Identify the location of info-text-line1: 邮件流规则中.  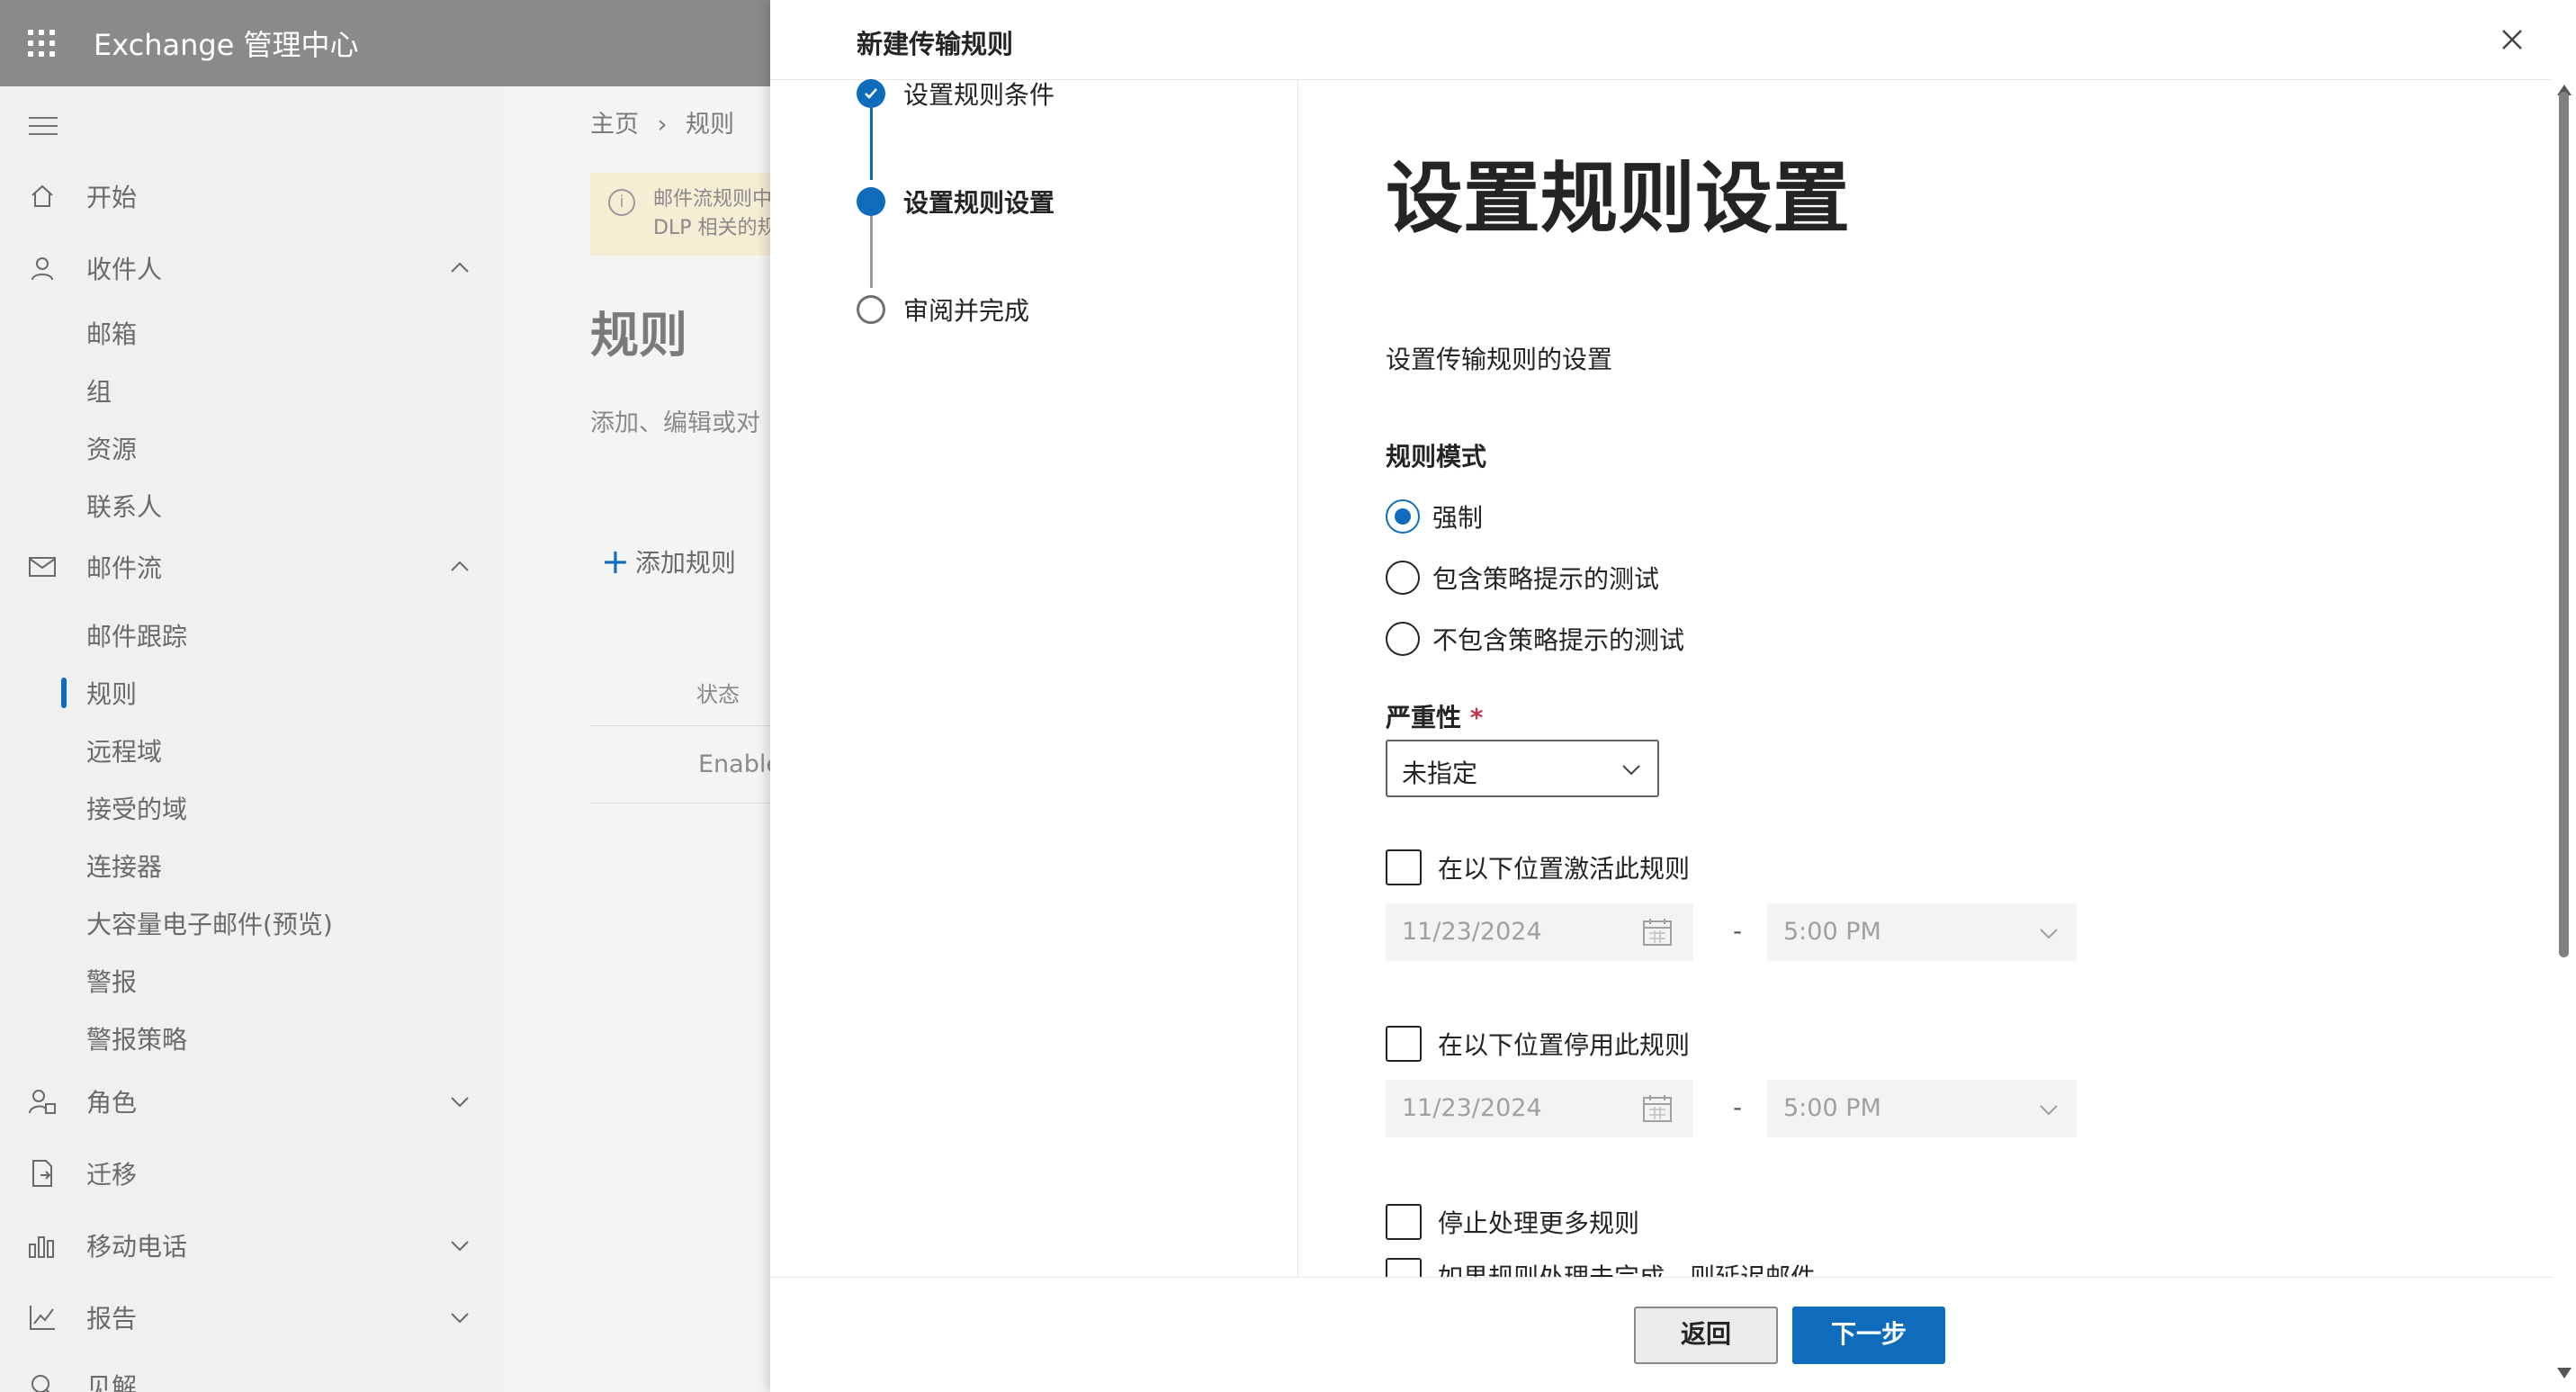
(712, 200).